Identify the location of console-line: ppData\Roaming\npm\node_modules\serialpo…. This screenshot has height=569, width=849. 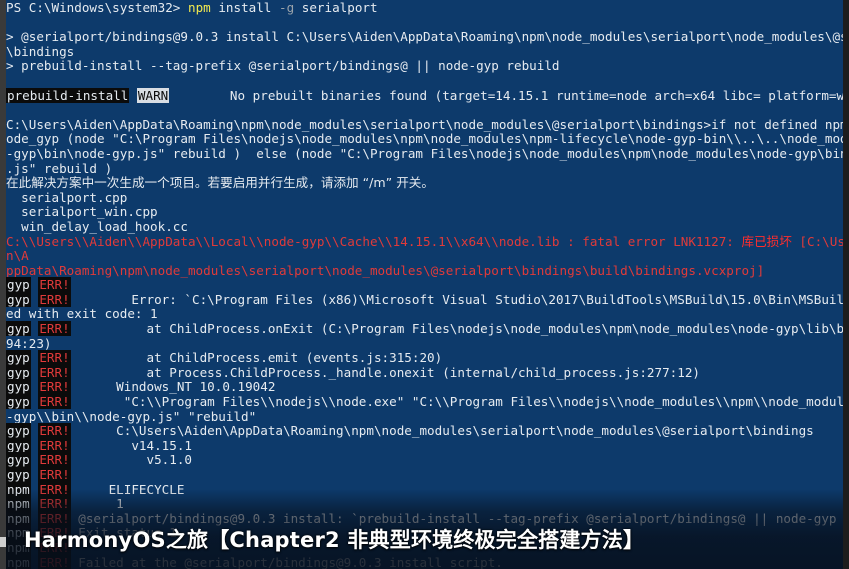
(424, 270).